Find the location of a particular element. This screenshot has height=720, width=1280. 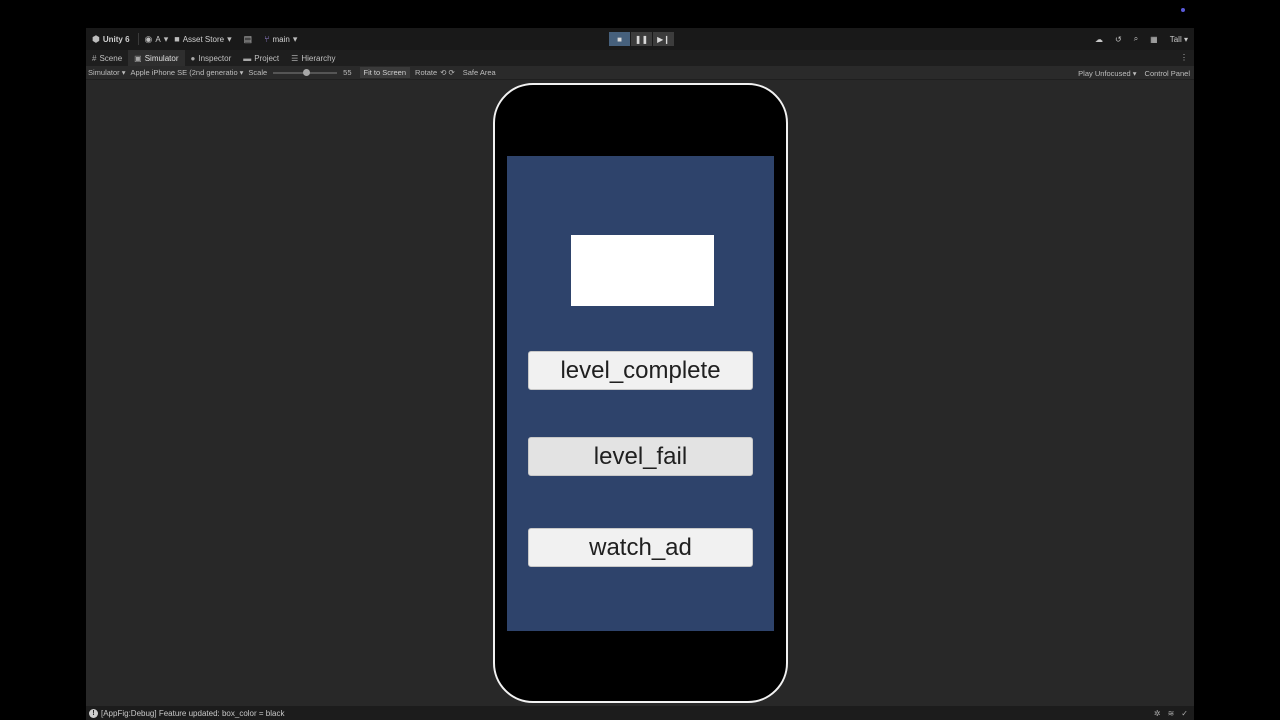

app-name: Unity 6 is located at coordinates (116, 39).